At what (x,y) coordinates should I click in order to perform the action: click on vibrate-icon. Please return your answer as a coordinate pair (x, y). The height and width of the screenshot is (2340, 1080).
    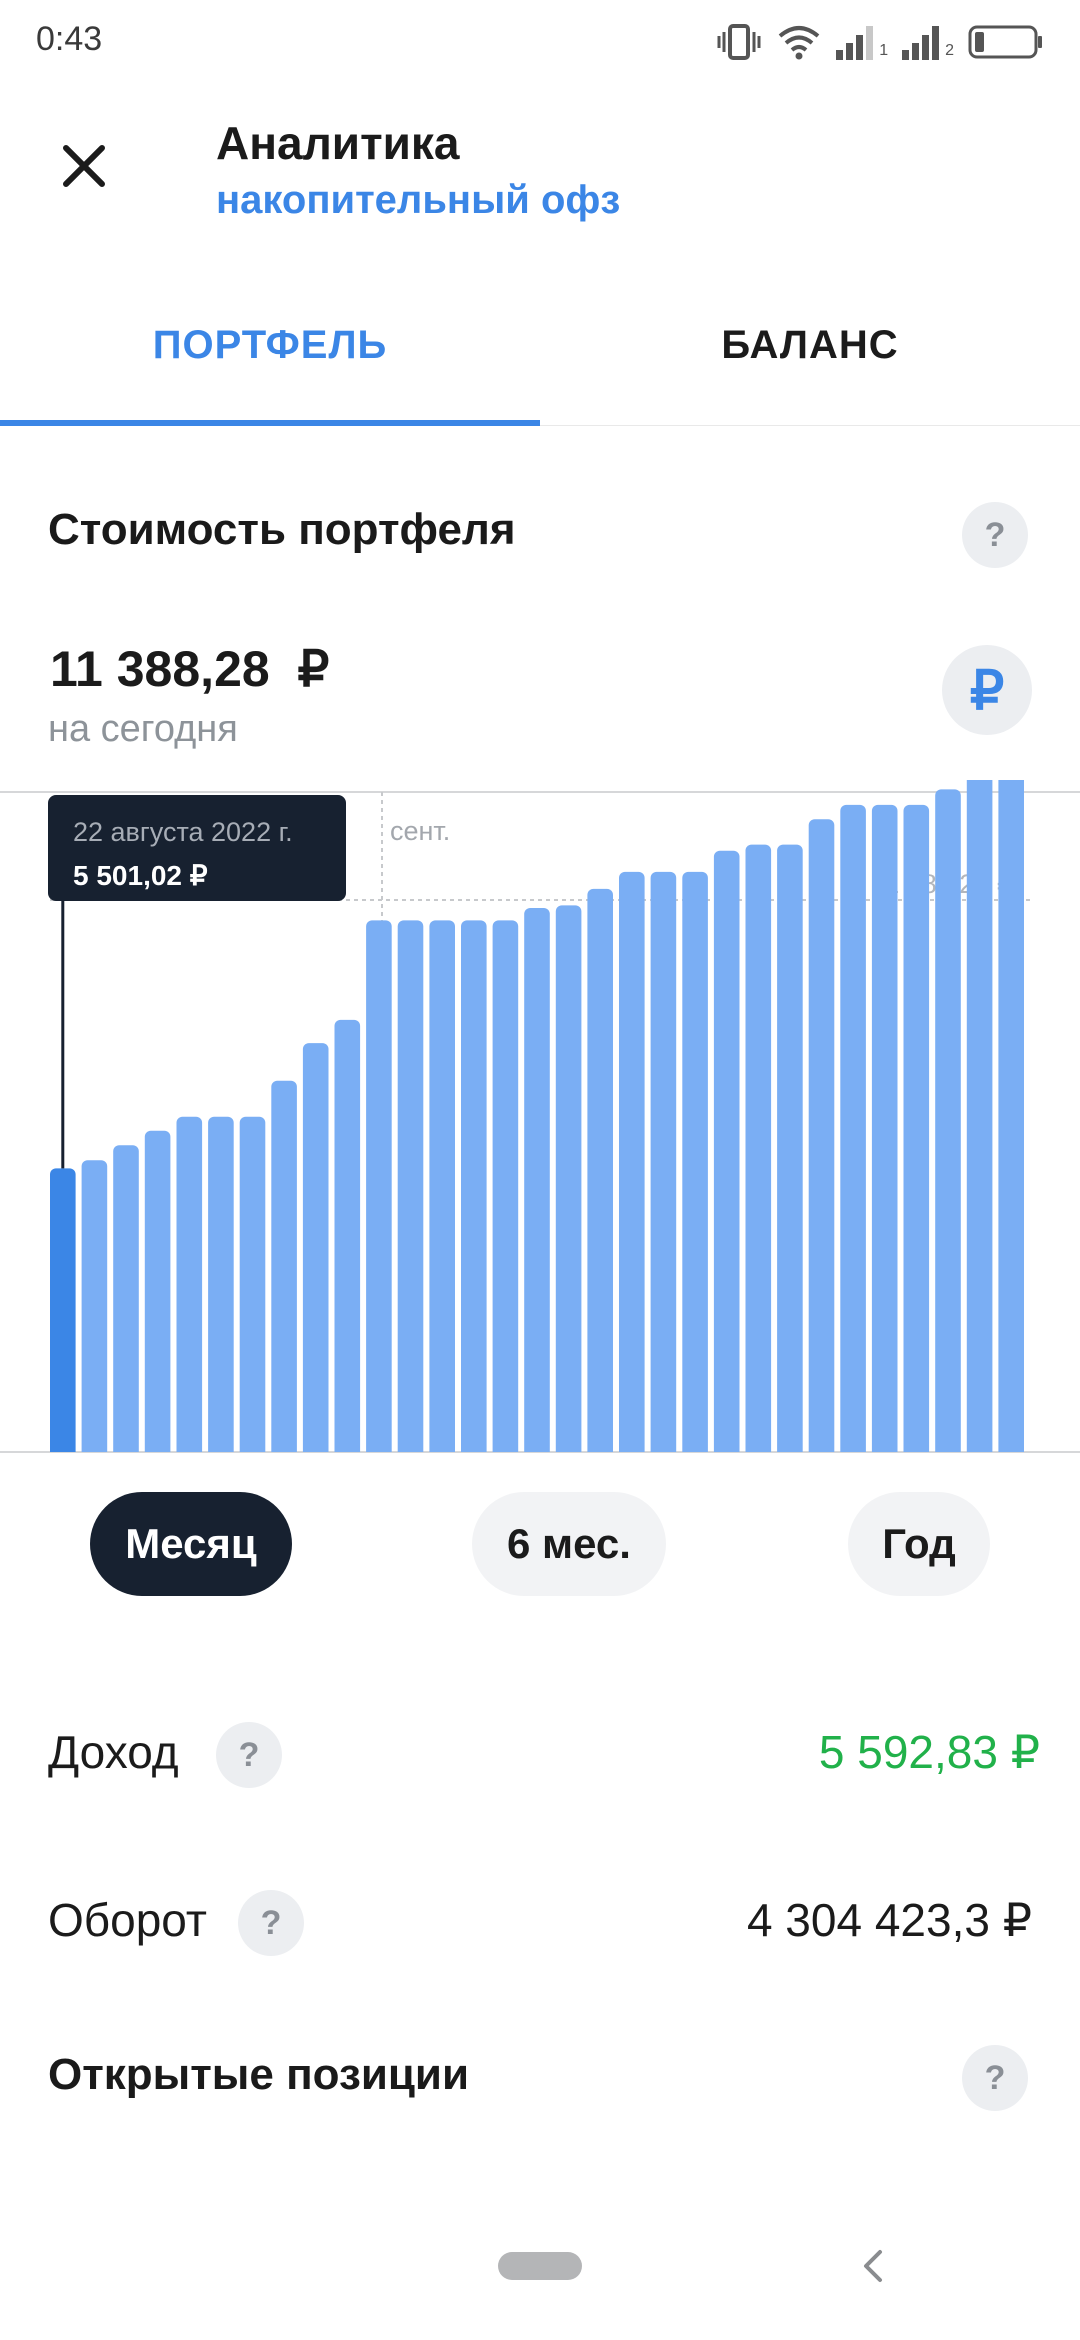
    Looking at the image, I should click on (739, 42).